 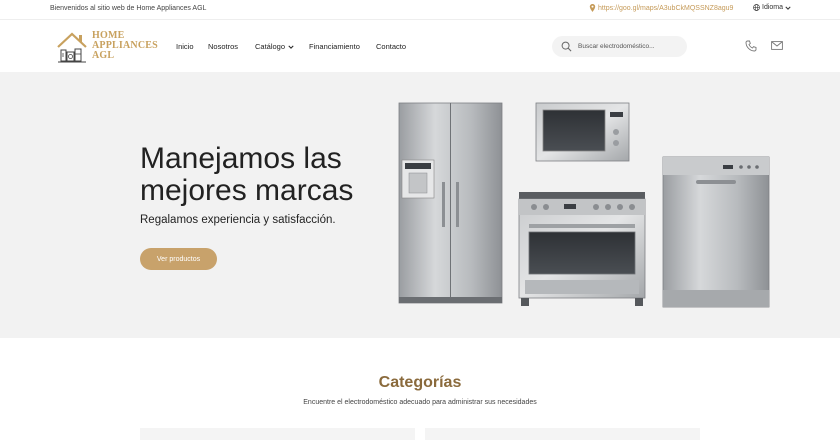 What do you see at coordinates (582, 249) in the screenshot?
I see `oven-range` at bounding box center [582, 249].